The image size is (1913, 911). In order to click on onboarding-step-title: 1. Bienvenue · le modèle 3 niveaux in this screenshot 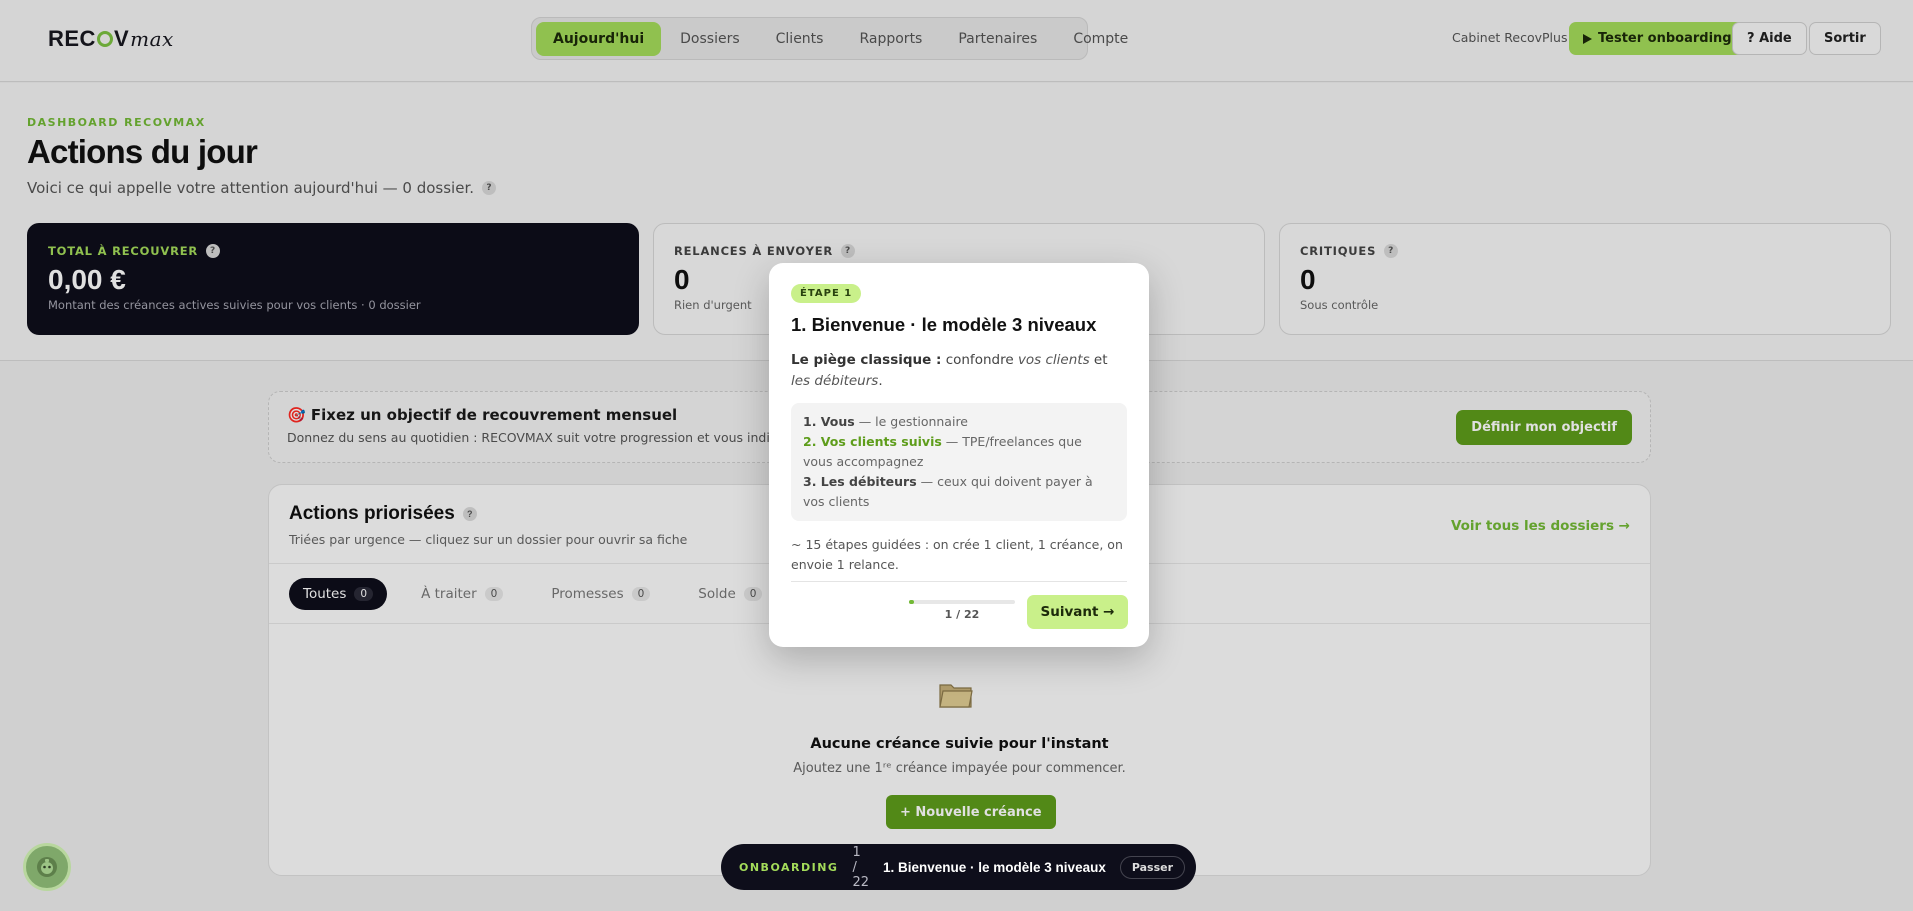, I will do `click(994, 867)`.